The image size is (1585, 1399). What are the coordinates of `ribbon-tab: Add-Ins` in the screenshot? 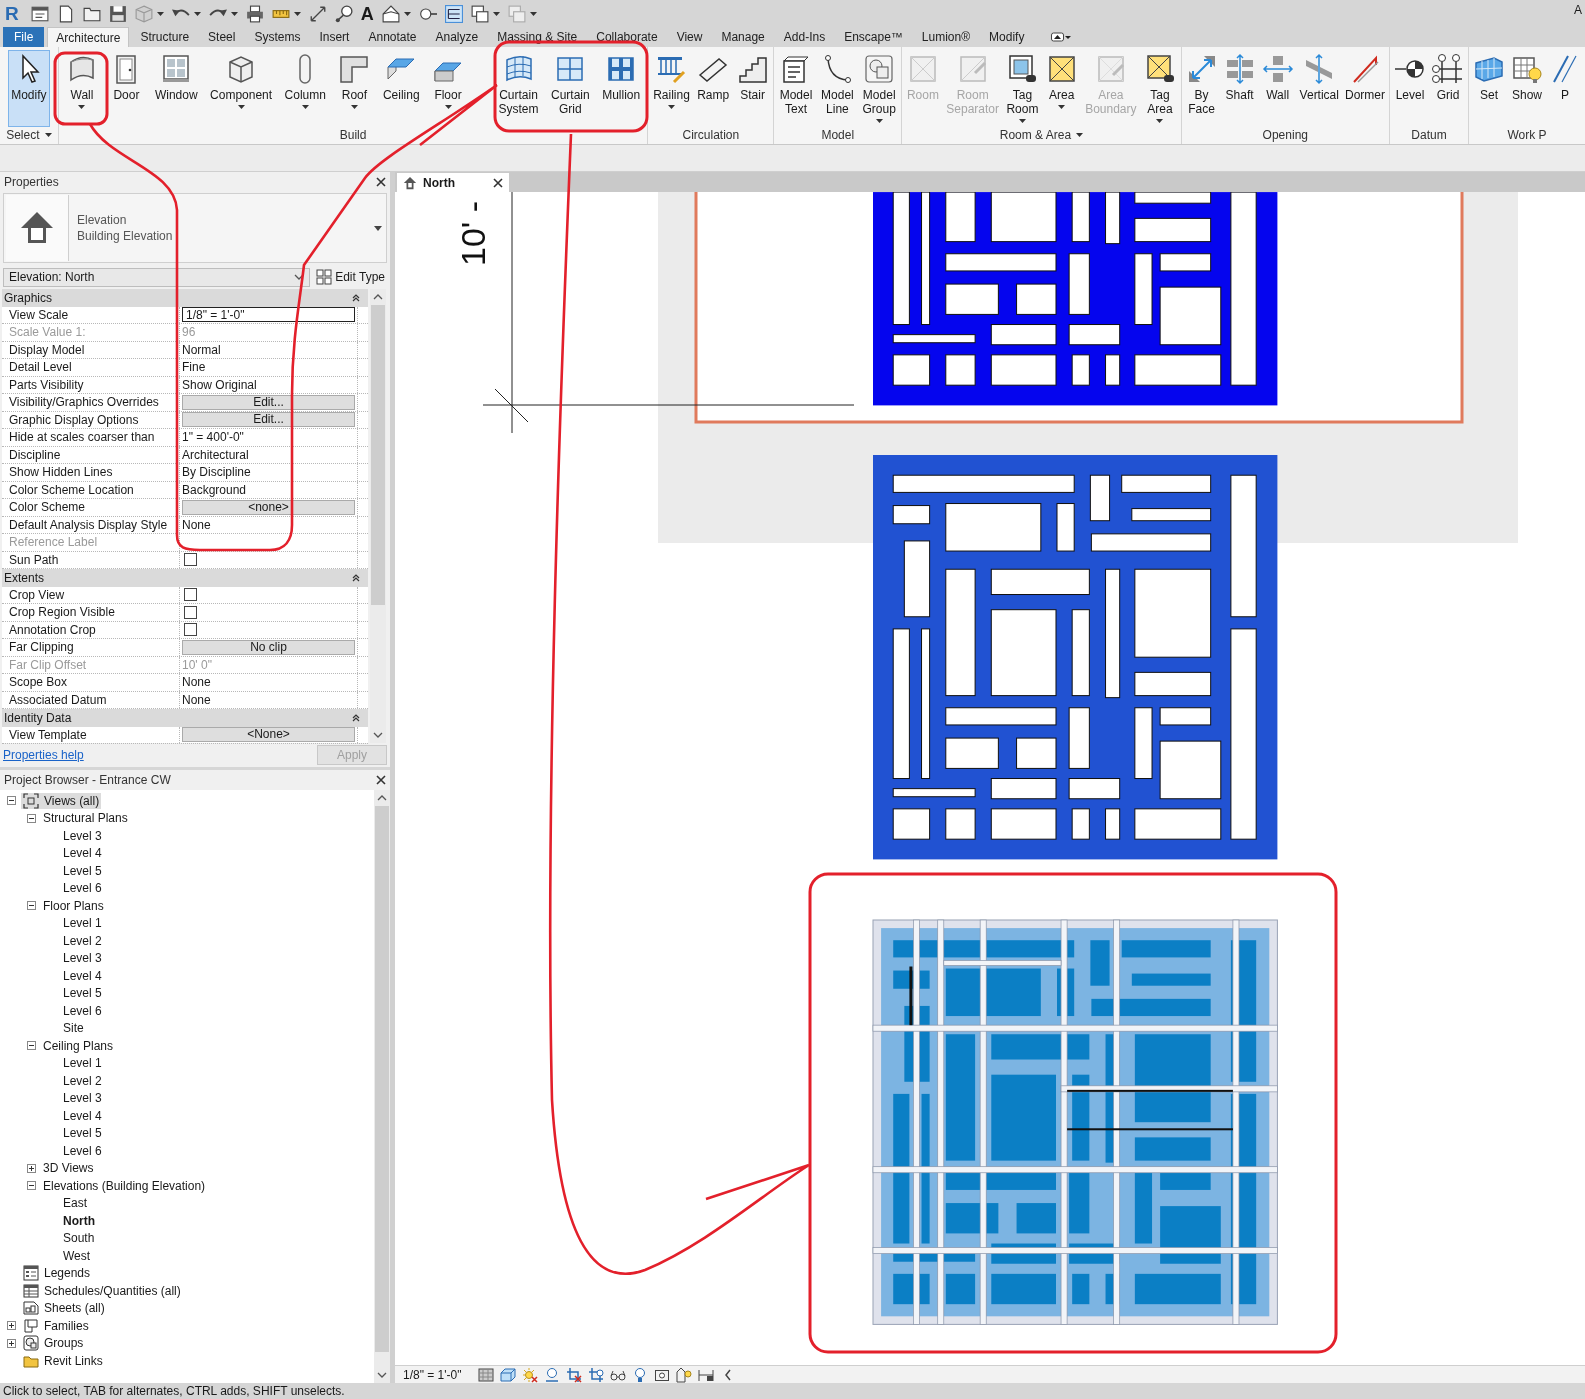 It's located at (804, 37).